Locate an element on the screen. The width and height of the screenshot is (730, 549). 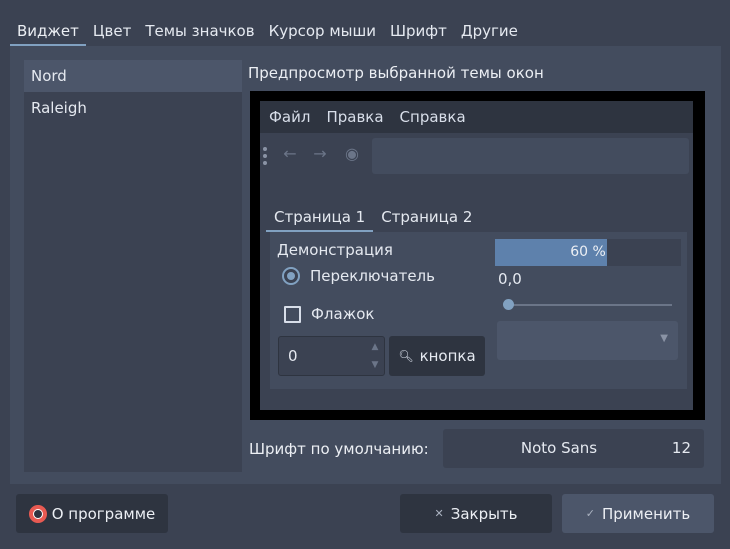
close-button-label: Закрыть is located at coordinates (484, 513).